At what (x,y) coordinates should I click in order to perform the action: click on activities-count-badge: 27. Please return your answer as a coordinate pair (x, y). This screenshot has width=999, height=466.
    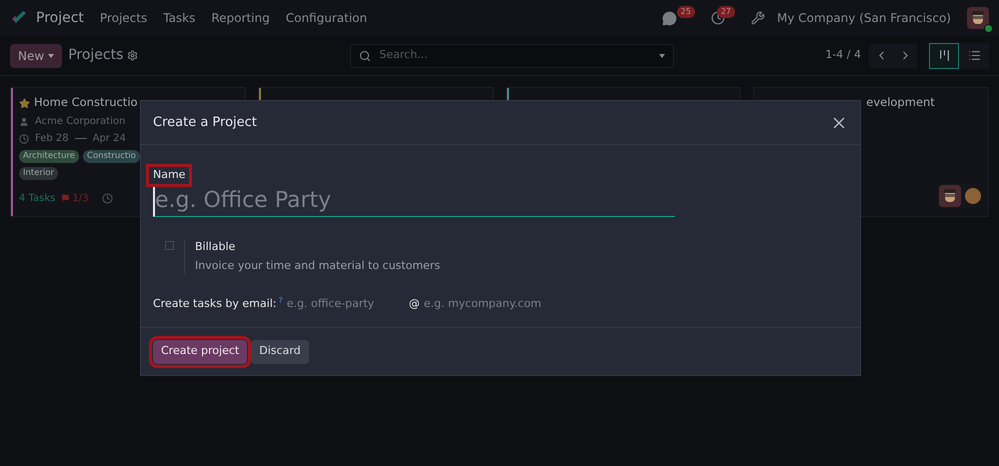
    Looking at the image, I should click on (726, 12).